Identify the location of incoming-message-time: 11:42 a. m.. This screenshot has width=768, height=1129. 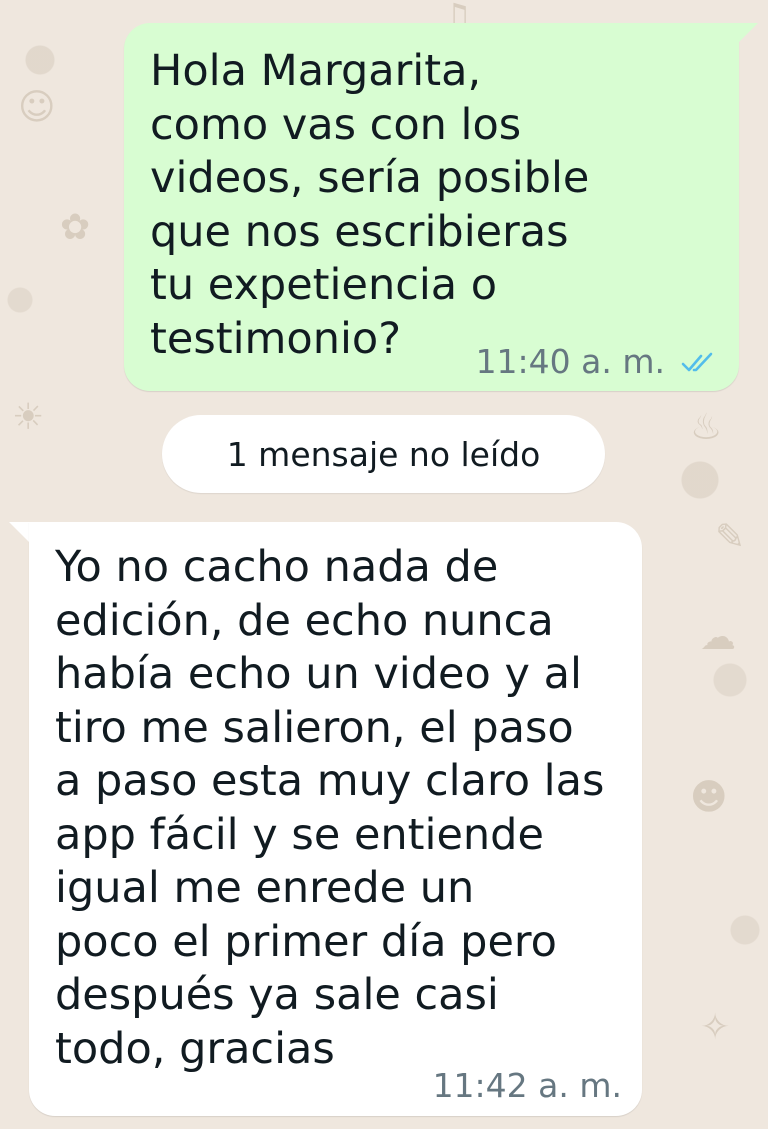
(527, 1085).